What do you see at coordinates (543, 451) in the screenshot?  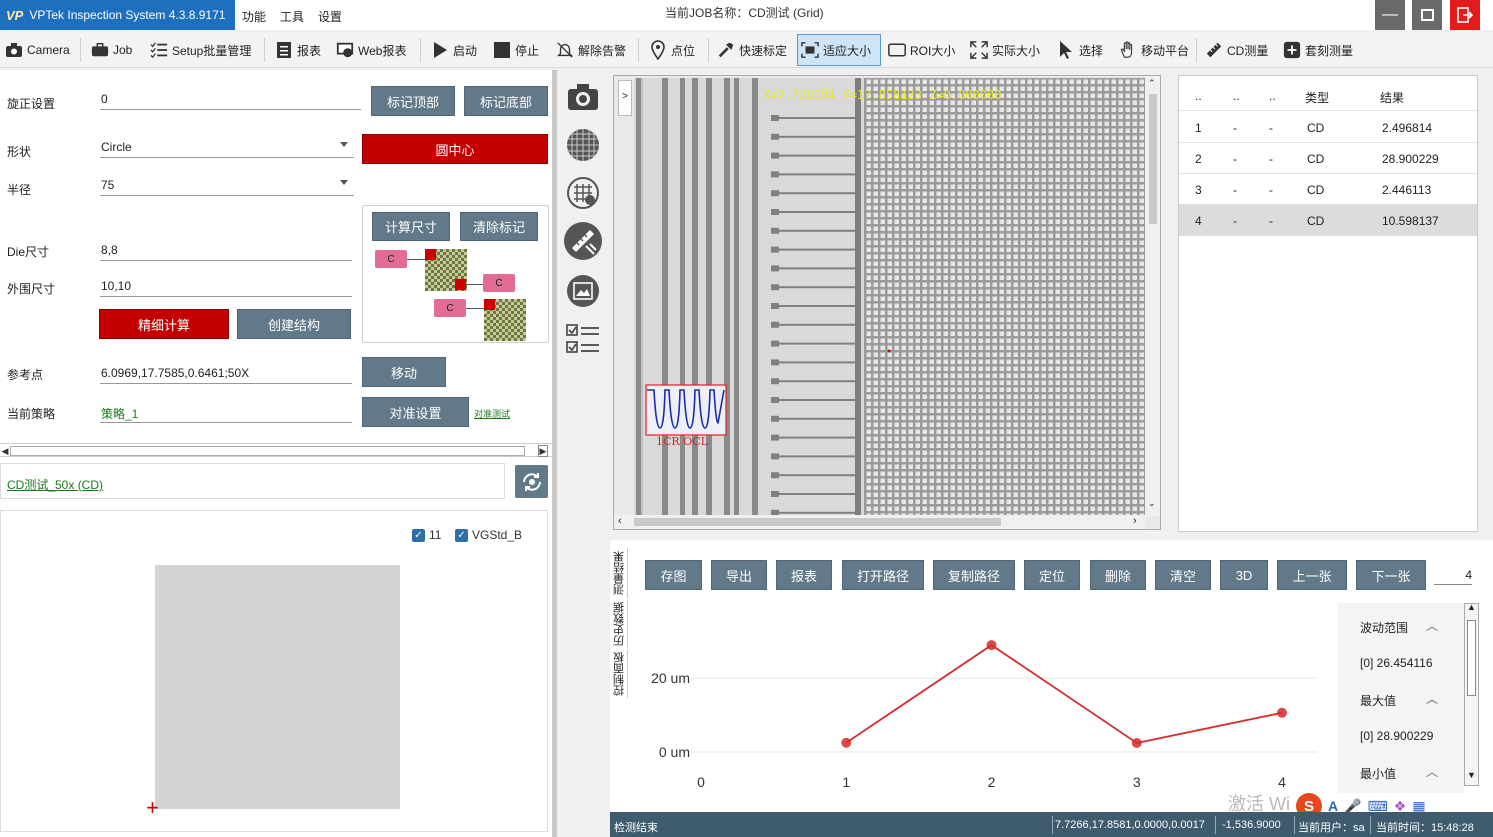 I see `chevron-right-icon: ▶` at bounding box center [543, 451].